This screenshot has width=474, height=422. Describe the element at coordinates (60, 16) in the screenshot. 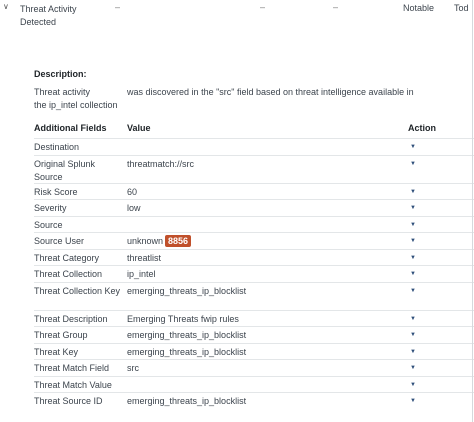

I see `event-title: Threat Activity Detected` at that location.